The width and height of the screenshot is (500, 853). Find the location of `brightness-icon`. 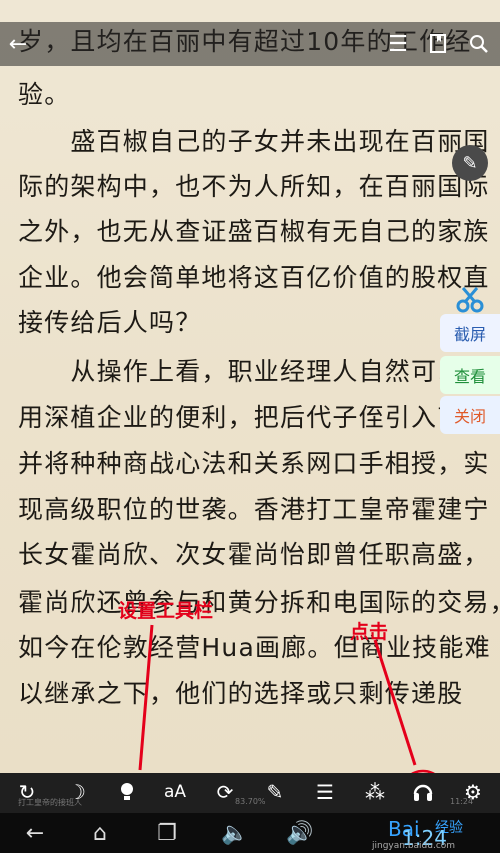

brightness-icon is located at coordinates (127, 792).